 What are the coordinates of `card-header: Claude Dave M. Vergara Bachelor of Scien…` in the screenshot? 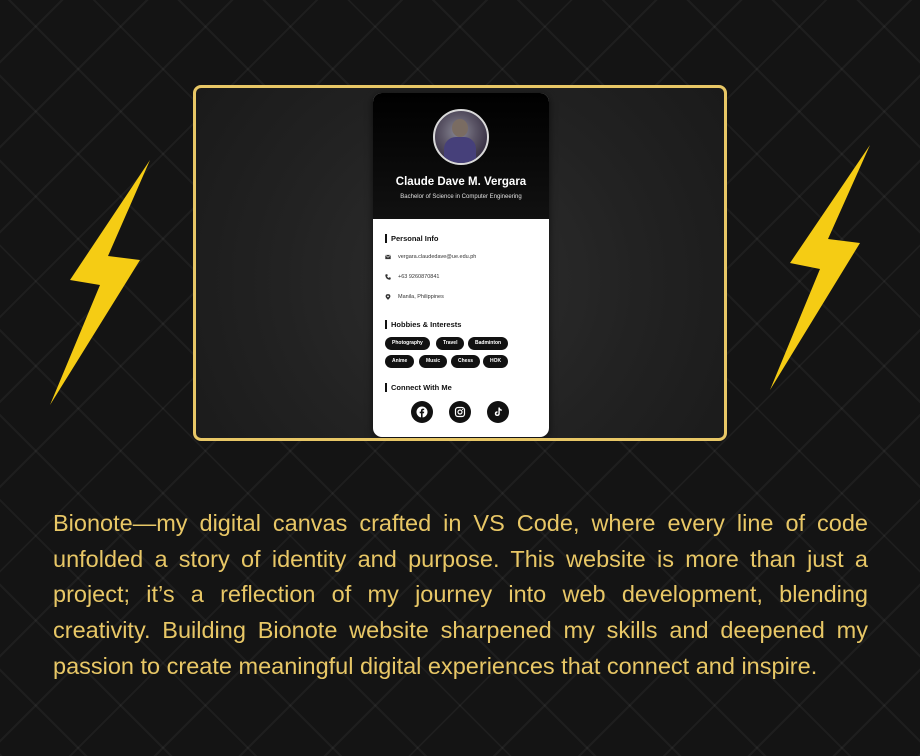 It's located at (461, 156).